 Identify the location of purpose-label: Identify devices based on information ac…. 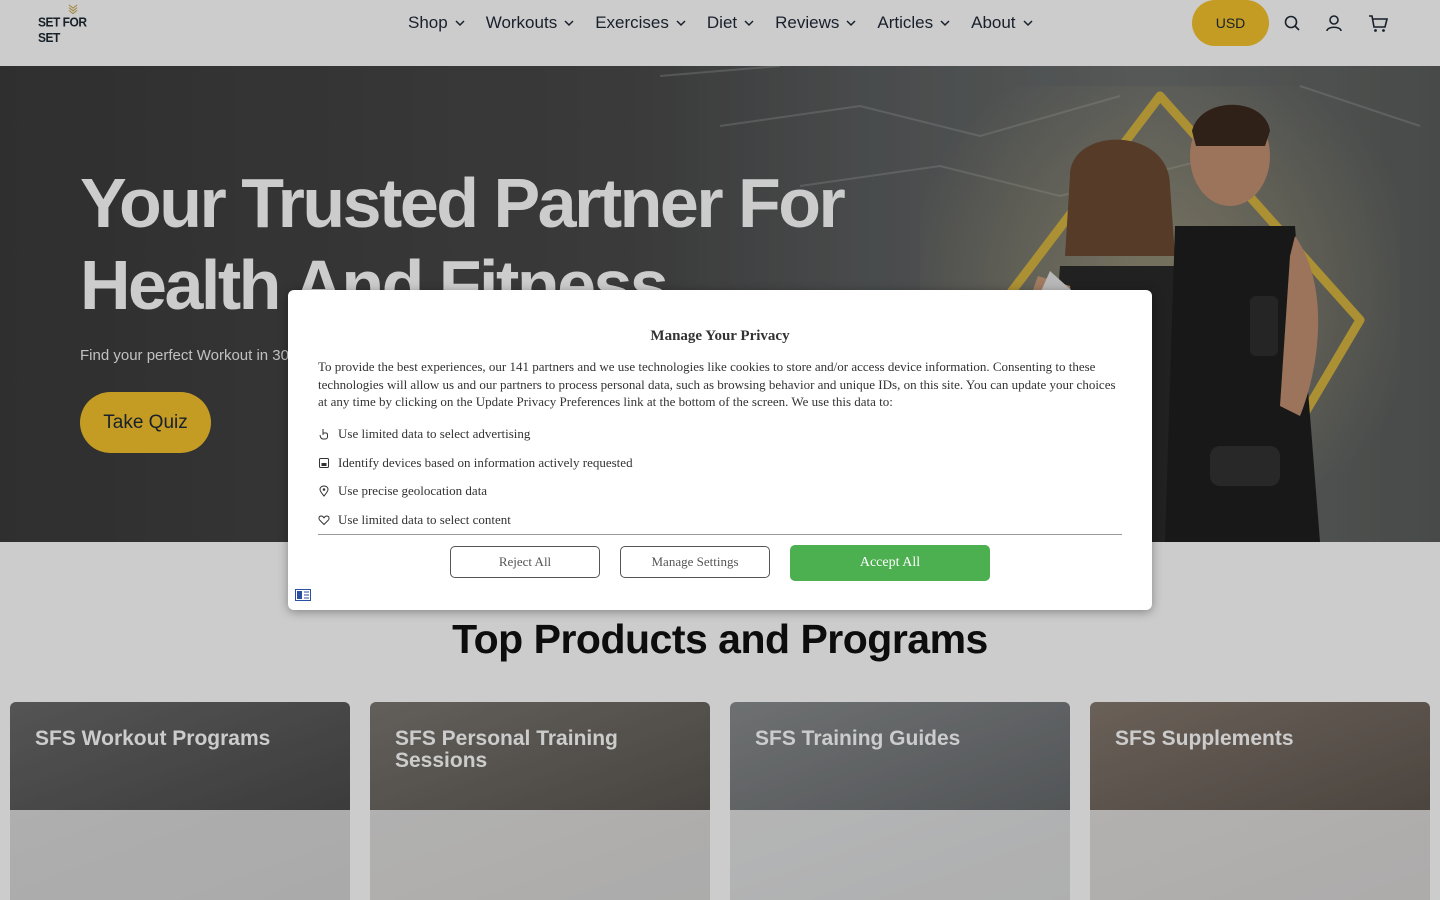
(485, 462).